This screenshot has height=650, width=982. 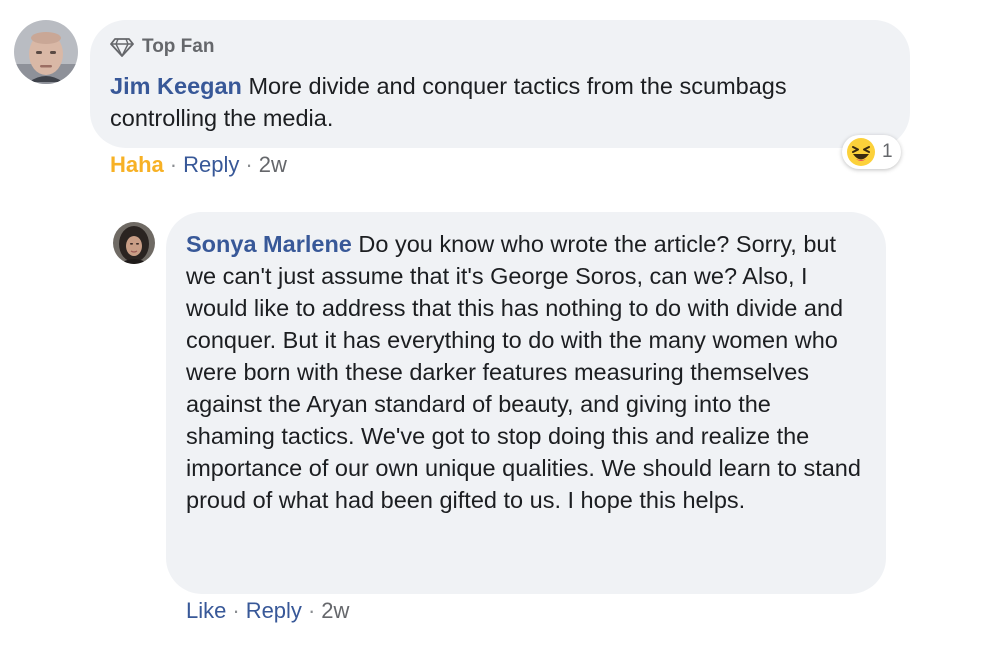 I want to click on avatar-jim-keegan, so click(x=46, y=52).